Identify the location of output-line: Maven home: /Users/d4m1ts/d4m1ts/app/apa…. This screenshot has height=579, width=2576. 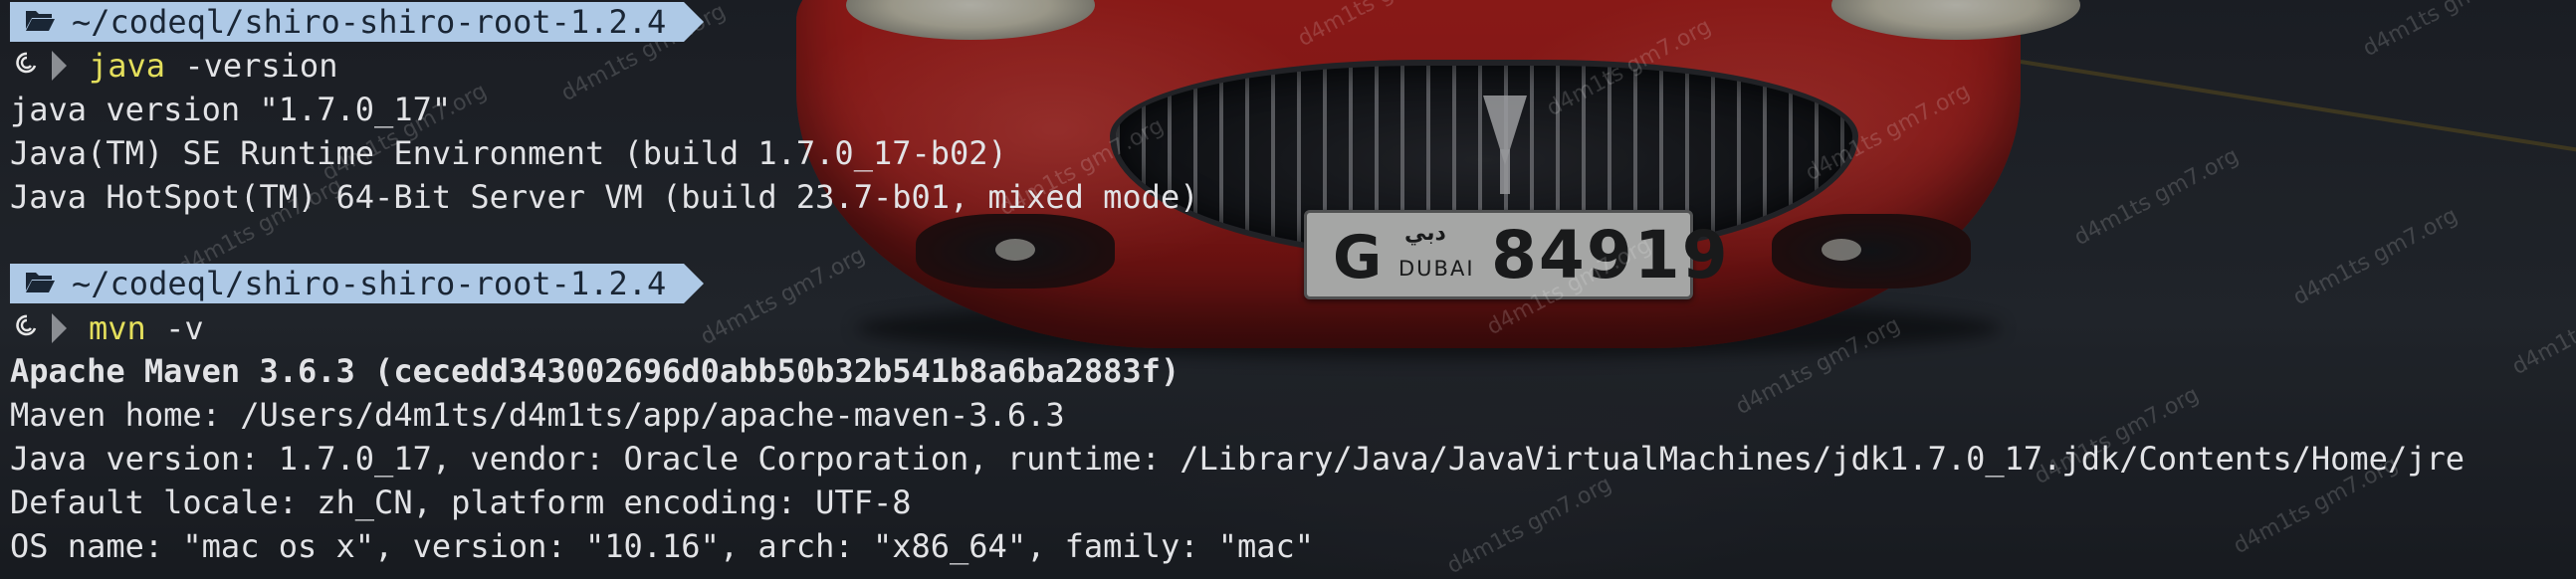
(537, 415).